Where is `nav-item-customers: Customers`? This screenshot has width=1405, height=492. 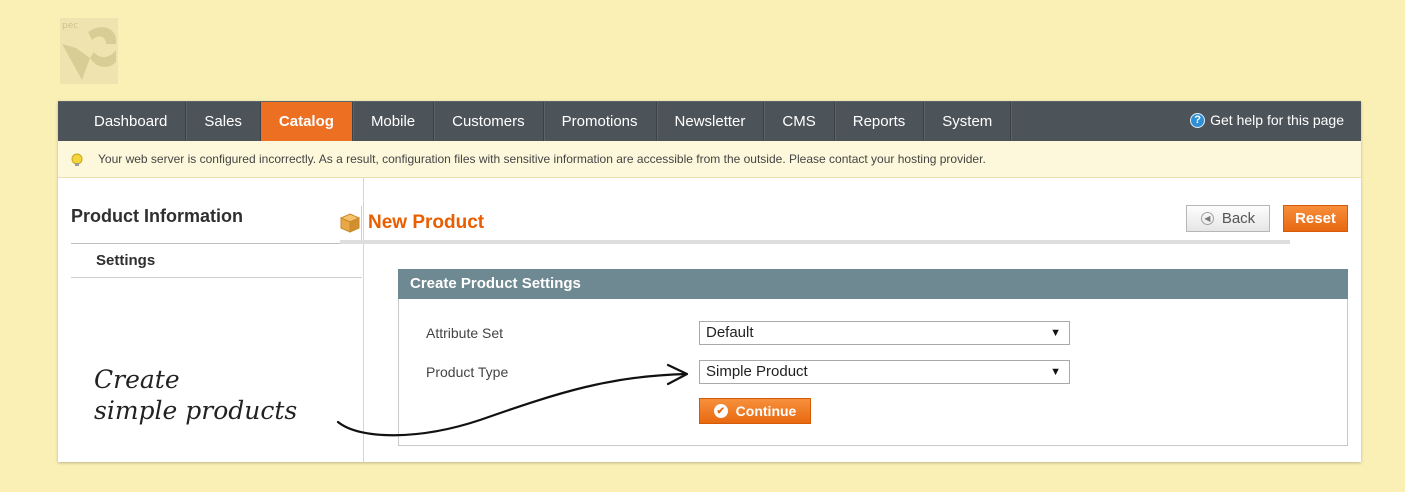
nav-item-customers: Customers is located at coordinates (489, 121).